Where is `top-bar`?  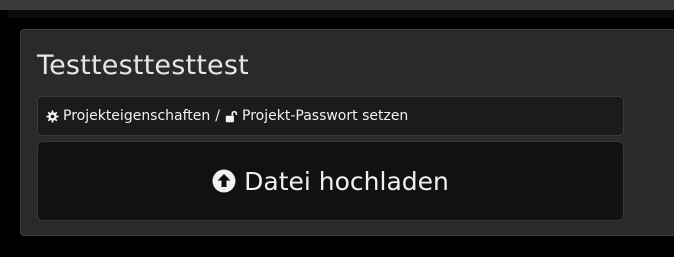
top-bar is located at coordinates (337, 5).